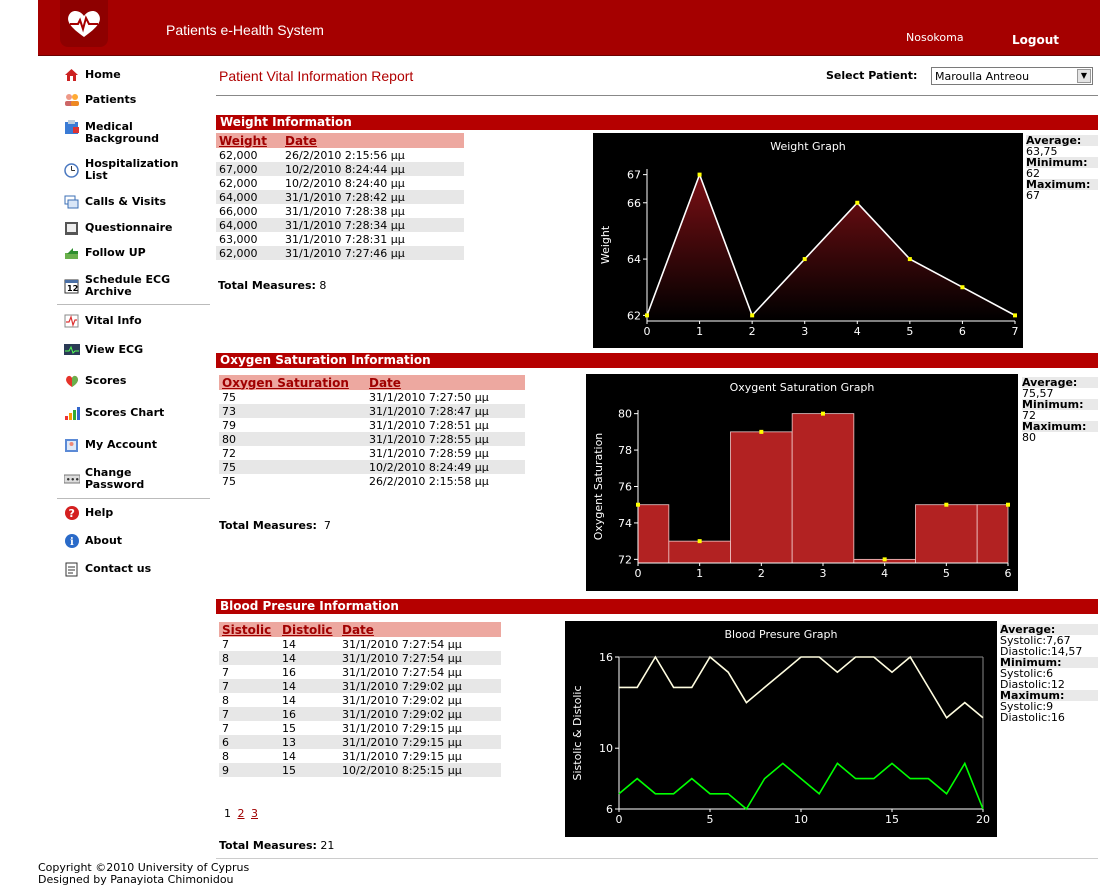 Image resolution: width=1117 pixels, height=890 pixels. What do you see at coordinates (801, 687) in the screenshot?
I see `diastolic-line` at bounding box center [801, 687].